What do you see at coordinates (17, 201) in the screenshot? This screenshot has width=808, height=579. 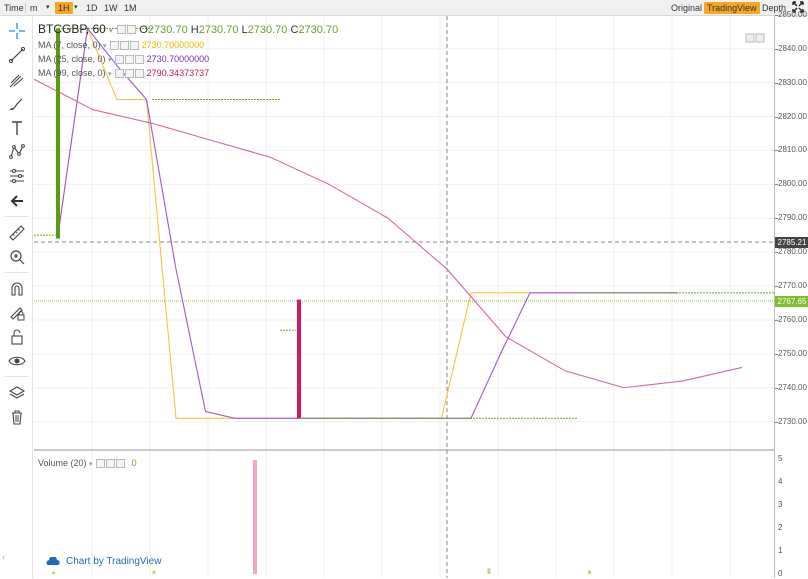 I see `back-arrow-icon` at bounding box center [17, 201].